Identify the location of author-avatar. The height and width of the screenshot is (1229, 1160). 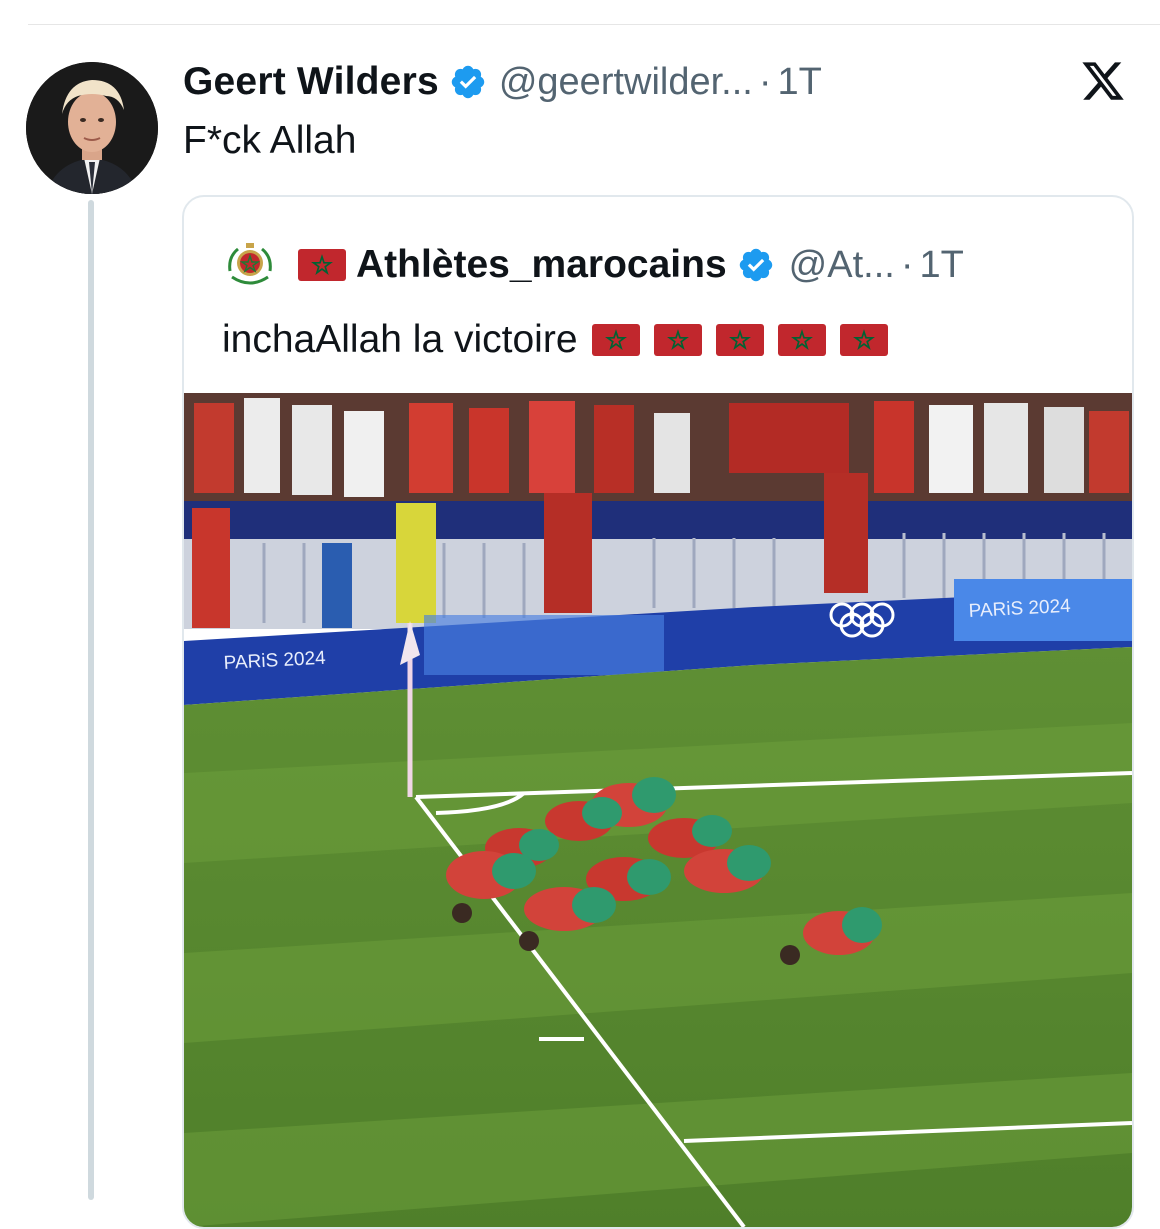
(92, 128).